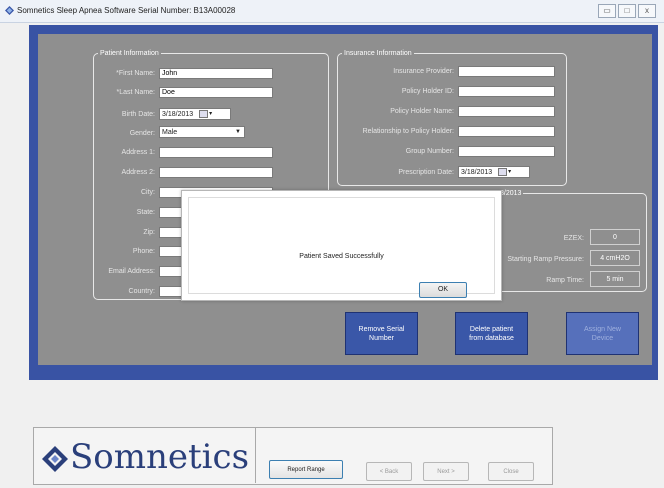 This screenshot has width=664, height=488. Describe the element at coordinates (494, 172) in the screenshot. I see `prescription-date-picker: 3/18/2013 ▾` at that location.